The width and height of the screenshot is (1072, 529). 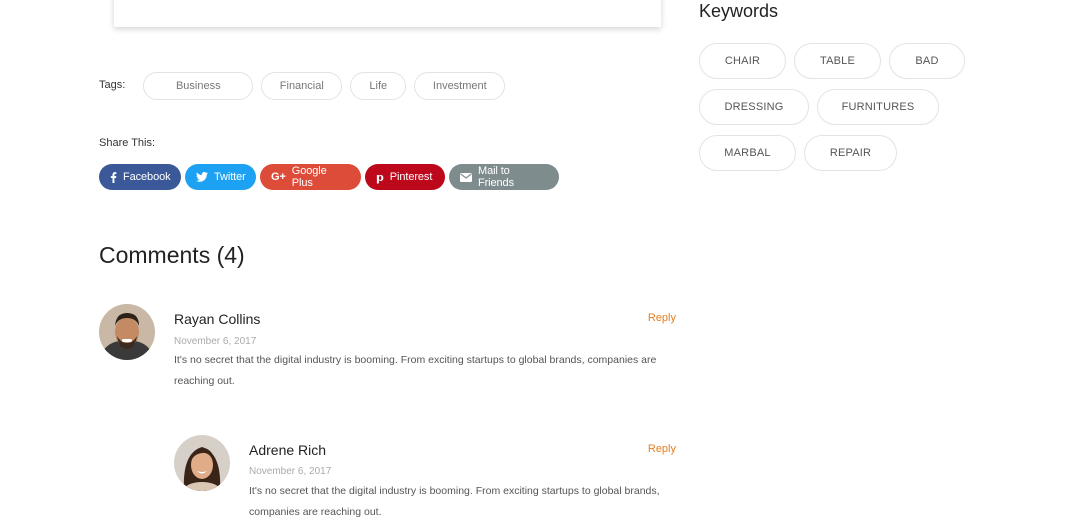 I want to click on keywords-title: Keywords, so click(x=739, y=11).